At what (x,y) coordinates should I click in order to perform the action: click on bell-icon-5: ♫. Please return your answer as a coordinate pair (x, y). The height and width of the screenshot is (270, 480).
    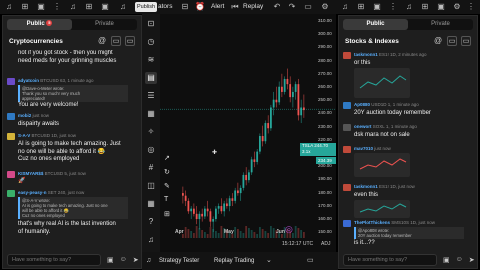
    Looking at the image, I should click on (409, 7).